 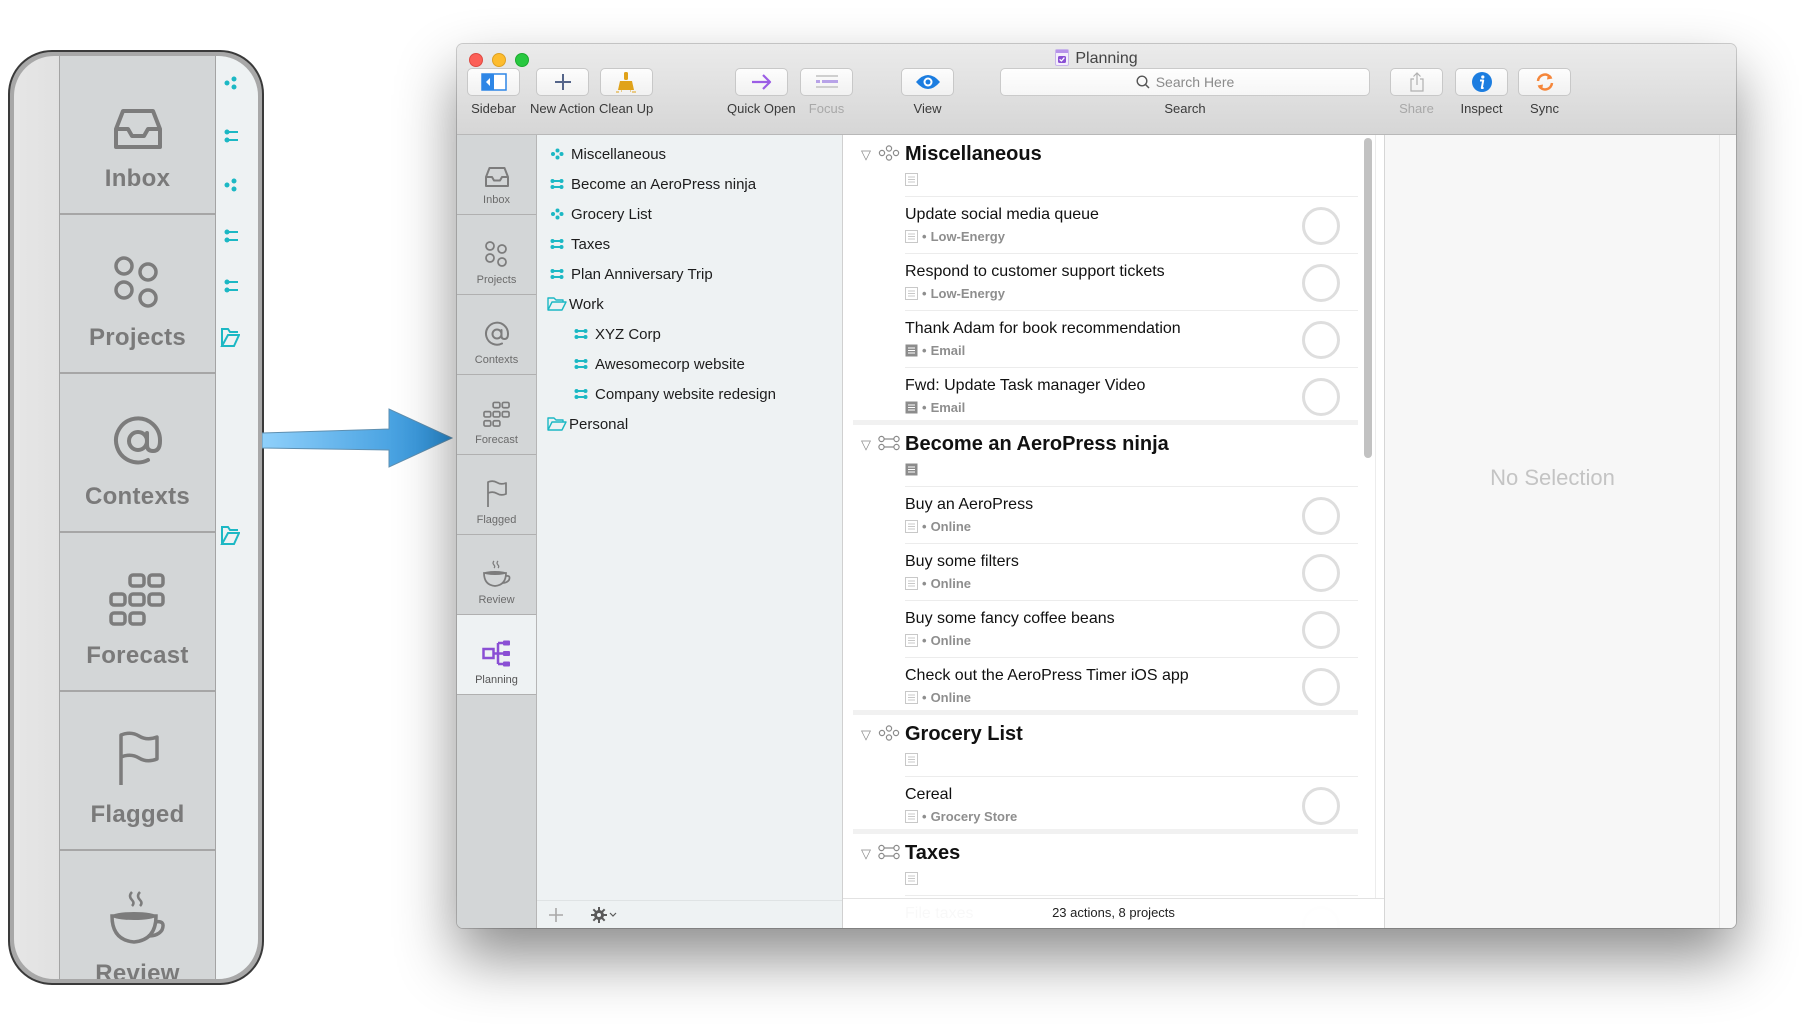 What do you see at coordinates (1002, 215) in the screenshot?
I see `task-name: Update social media queue` at bounding box center [1002, 215].